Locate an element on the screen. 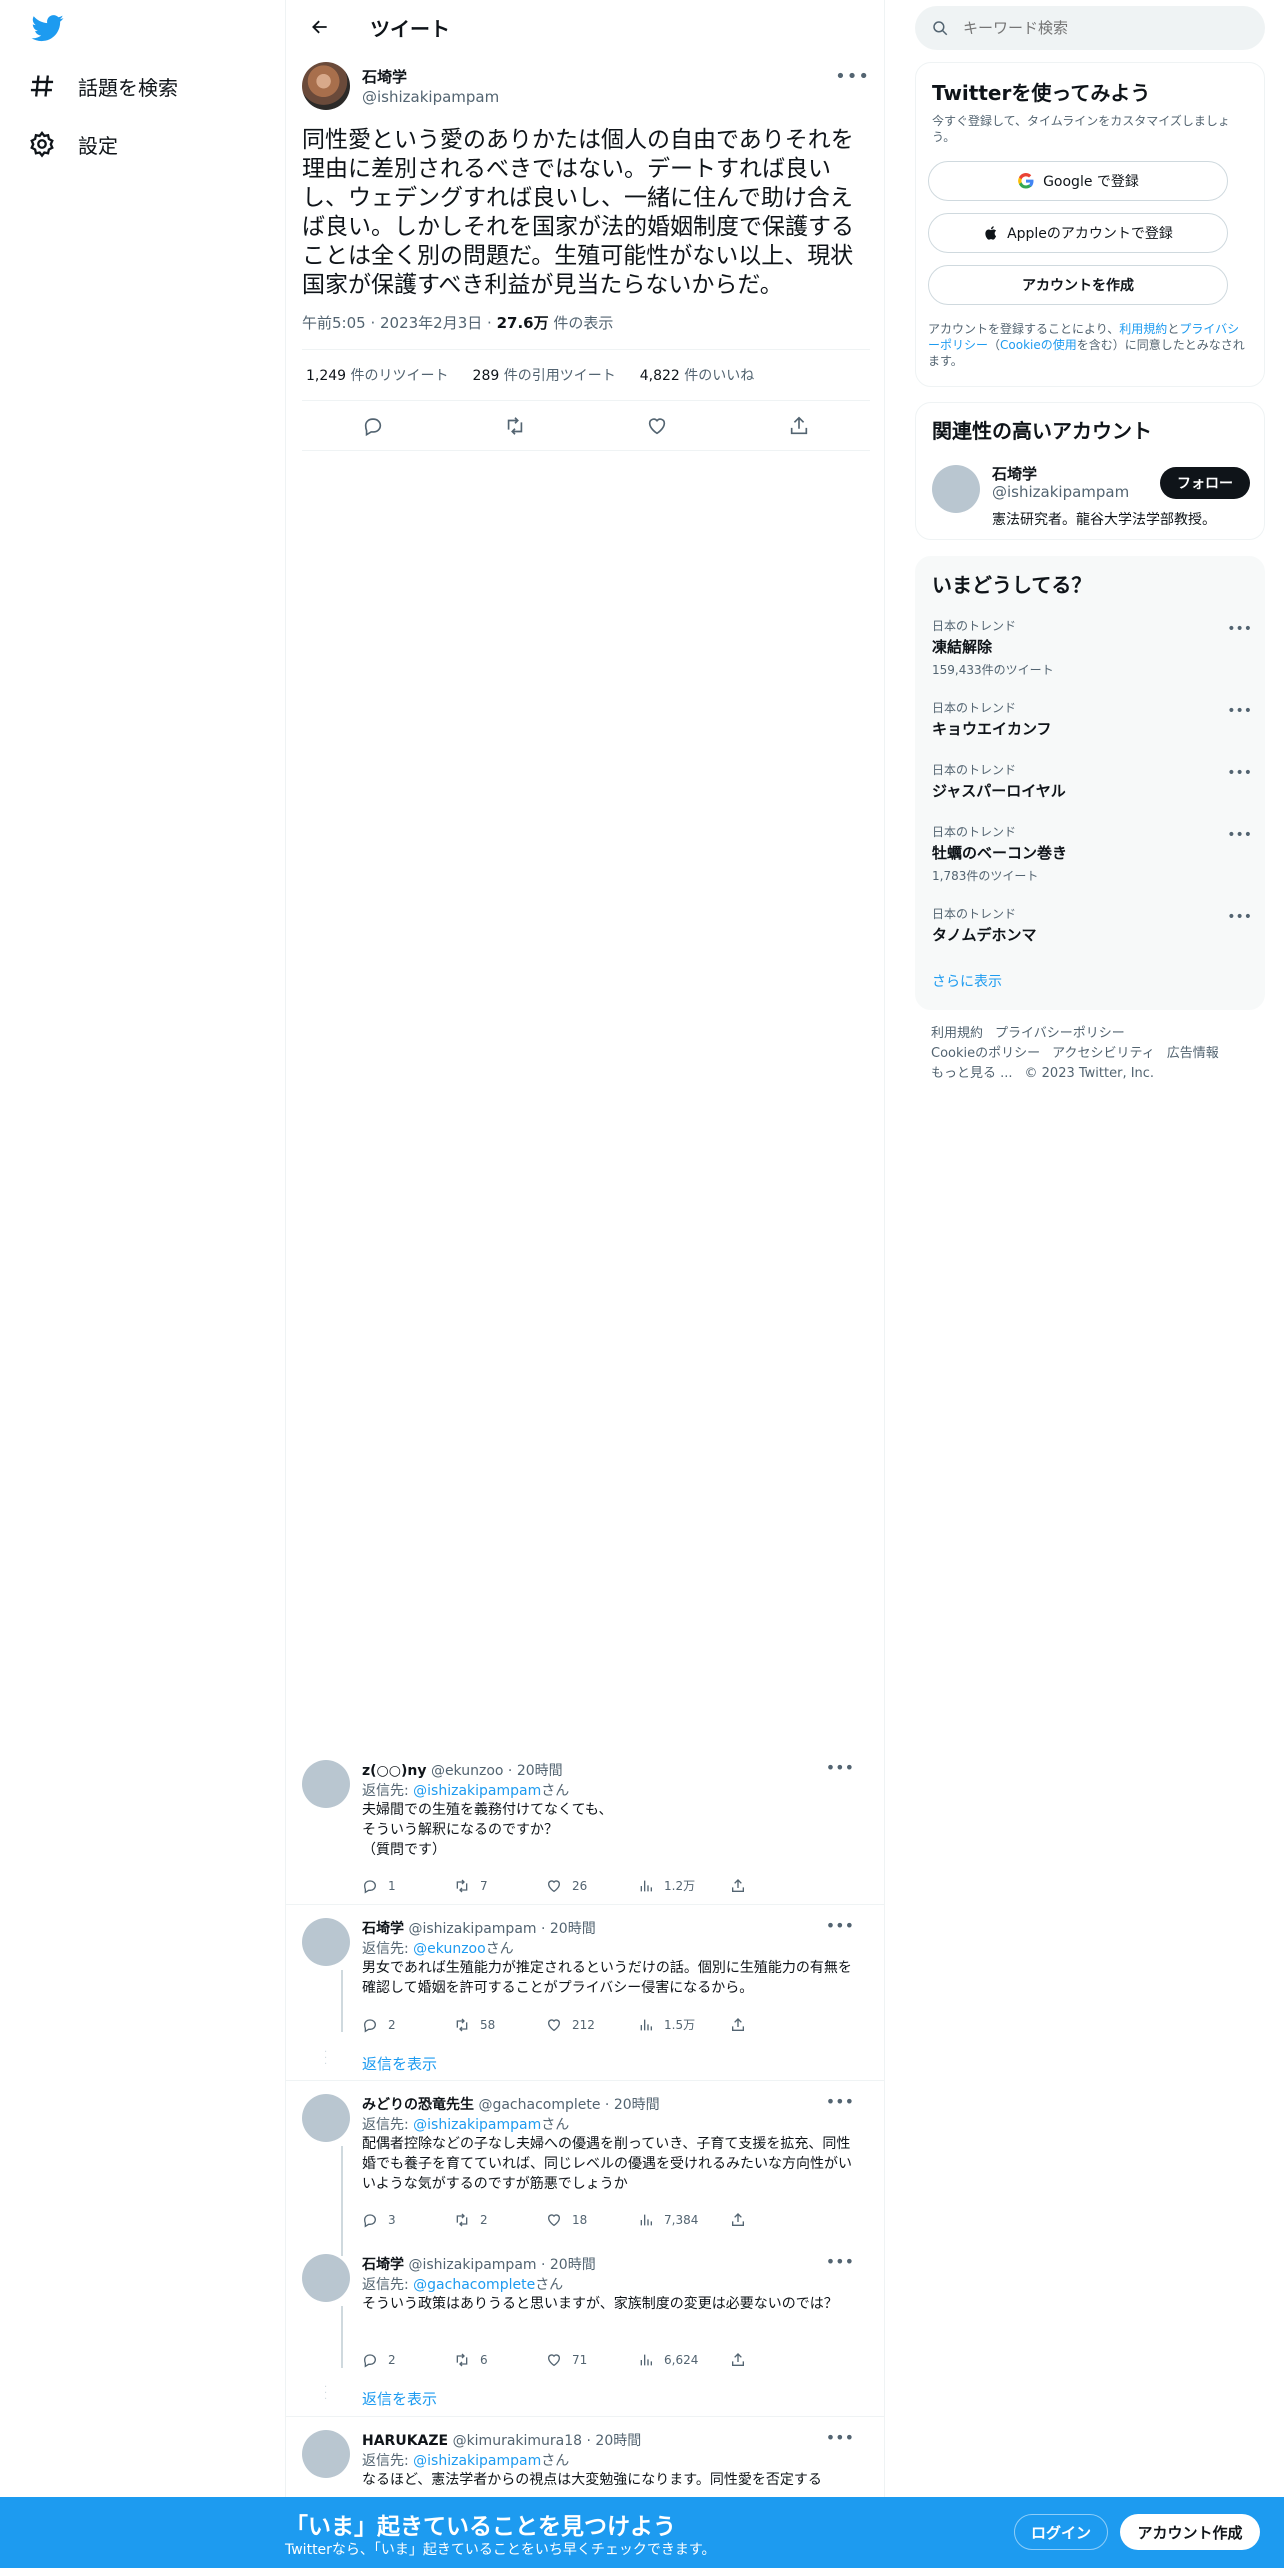  reply-to-link: @ekunzoo is located at coordinates (449, 1949).